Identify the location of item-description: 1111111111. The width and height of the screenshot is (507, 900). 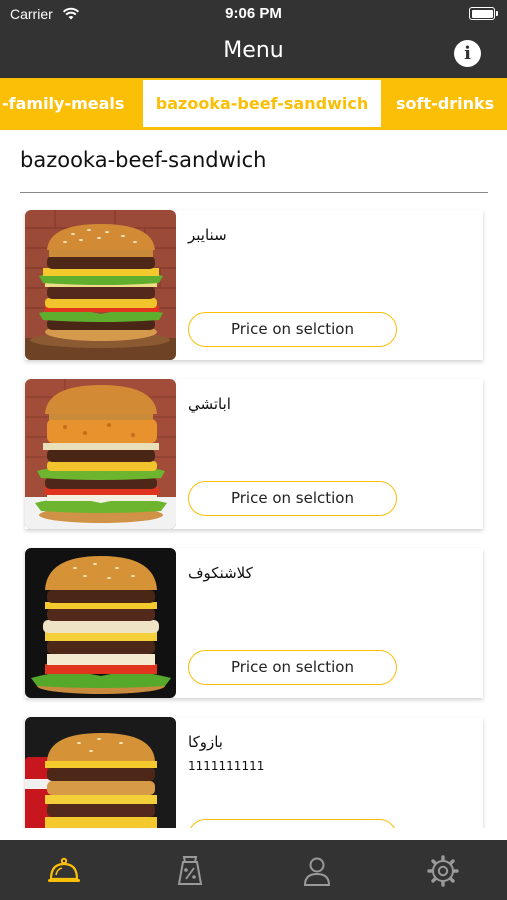
(226, 766).